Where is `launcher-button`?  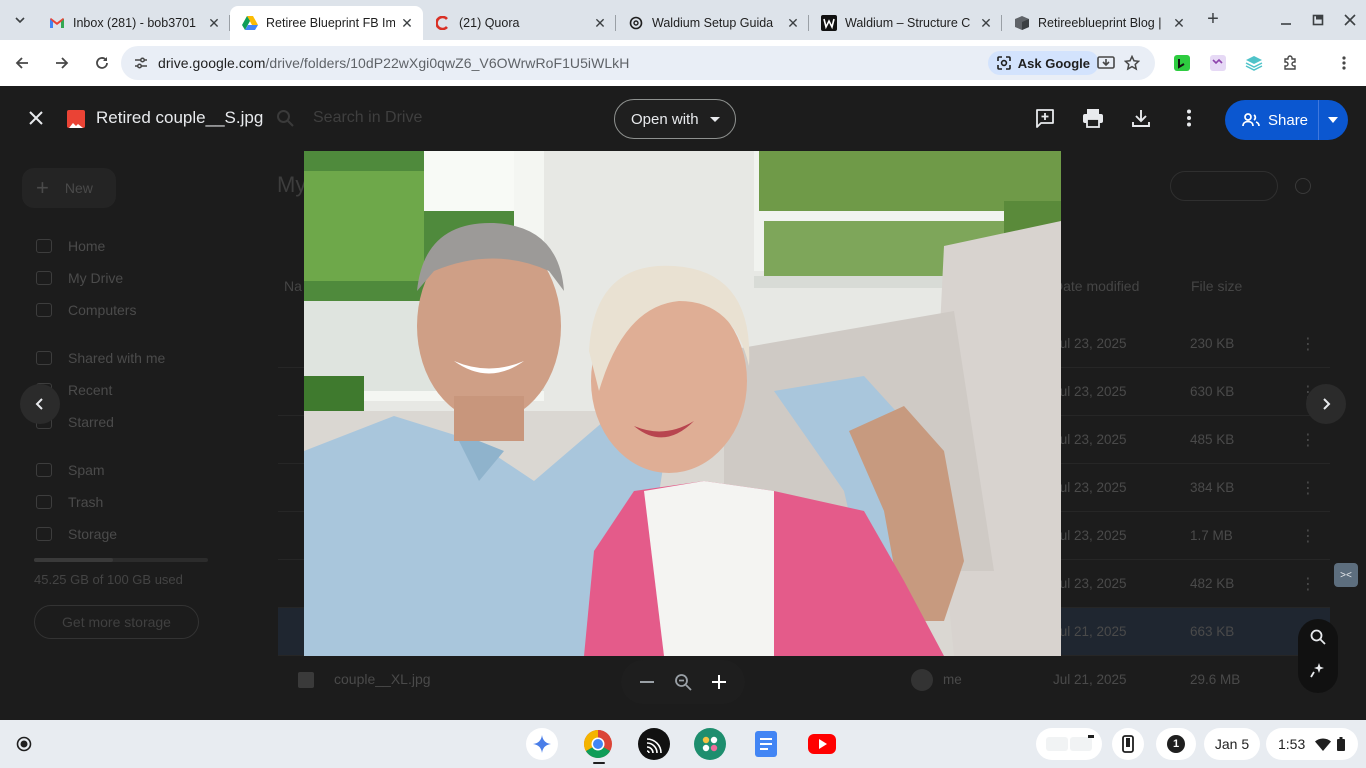
launcher-button is located at coordinates (24, 744).